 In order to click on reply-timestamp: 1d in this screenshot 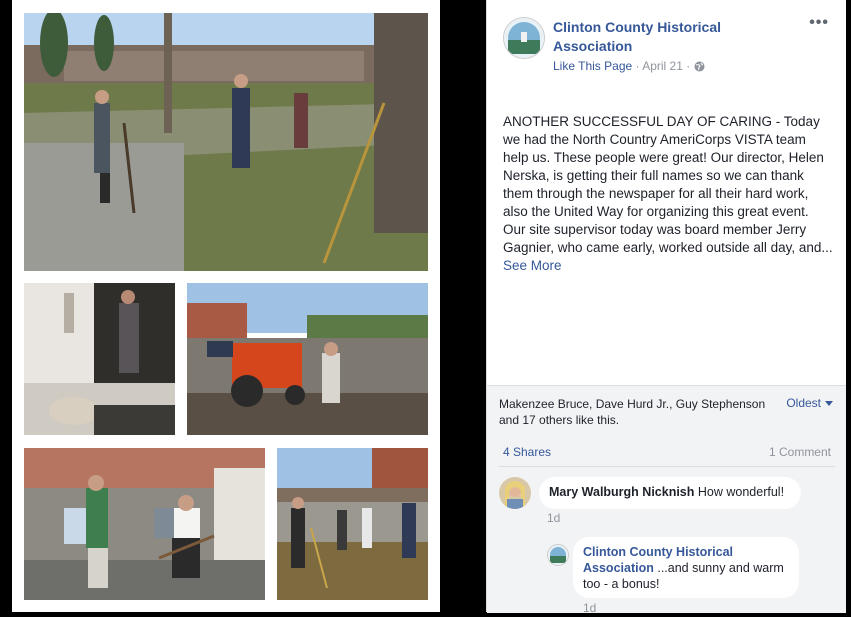, I will do `click(589, 608)`.